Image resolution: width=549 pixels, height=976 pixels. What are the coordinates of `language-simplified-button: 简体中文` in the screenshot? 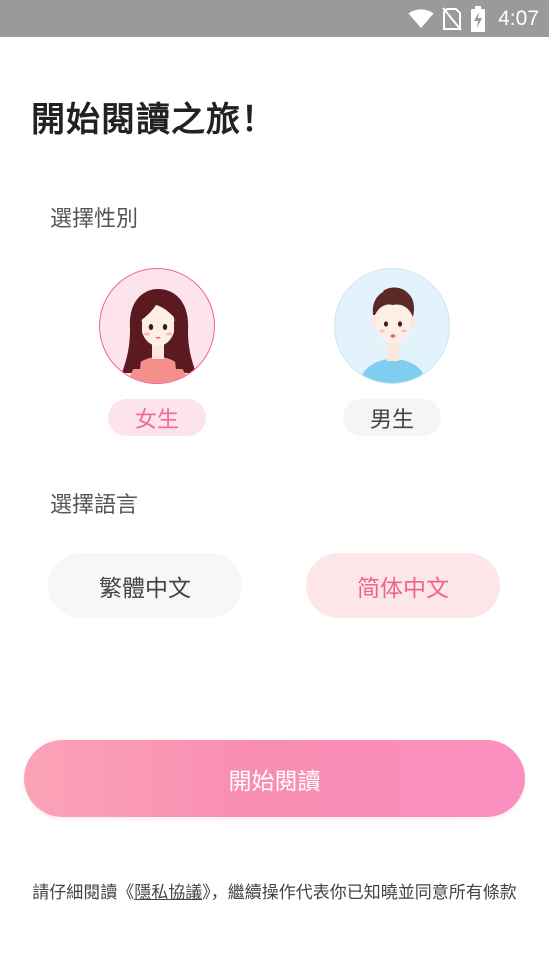 It's located at (403, 585).